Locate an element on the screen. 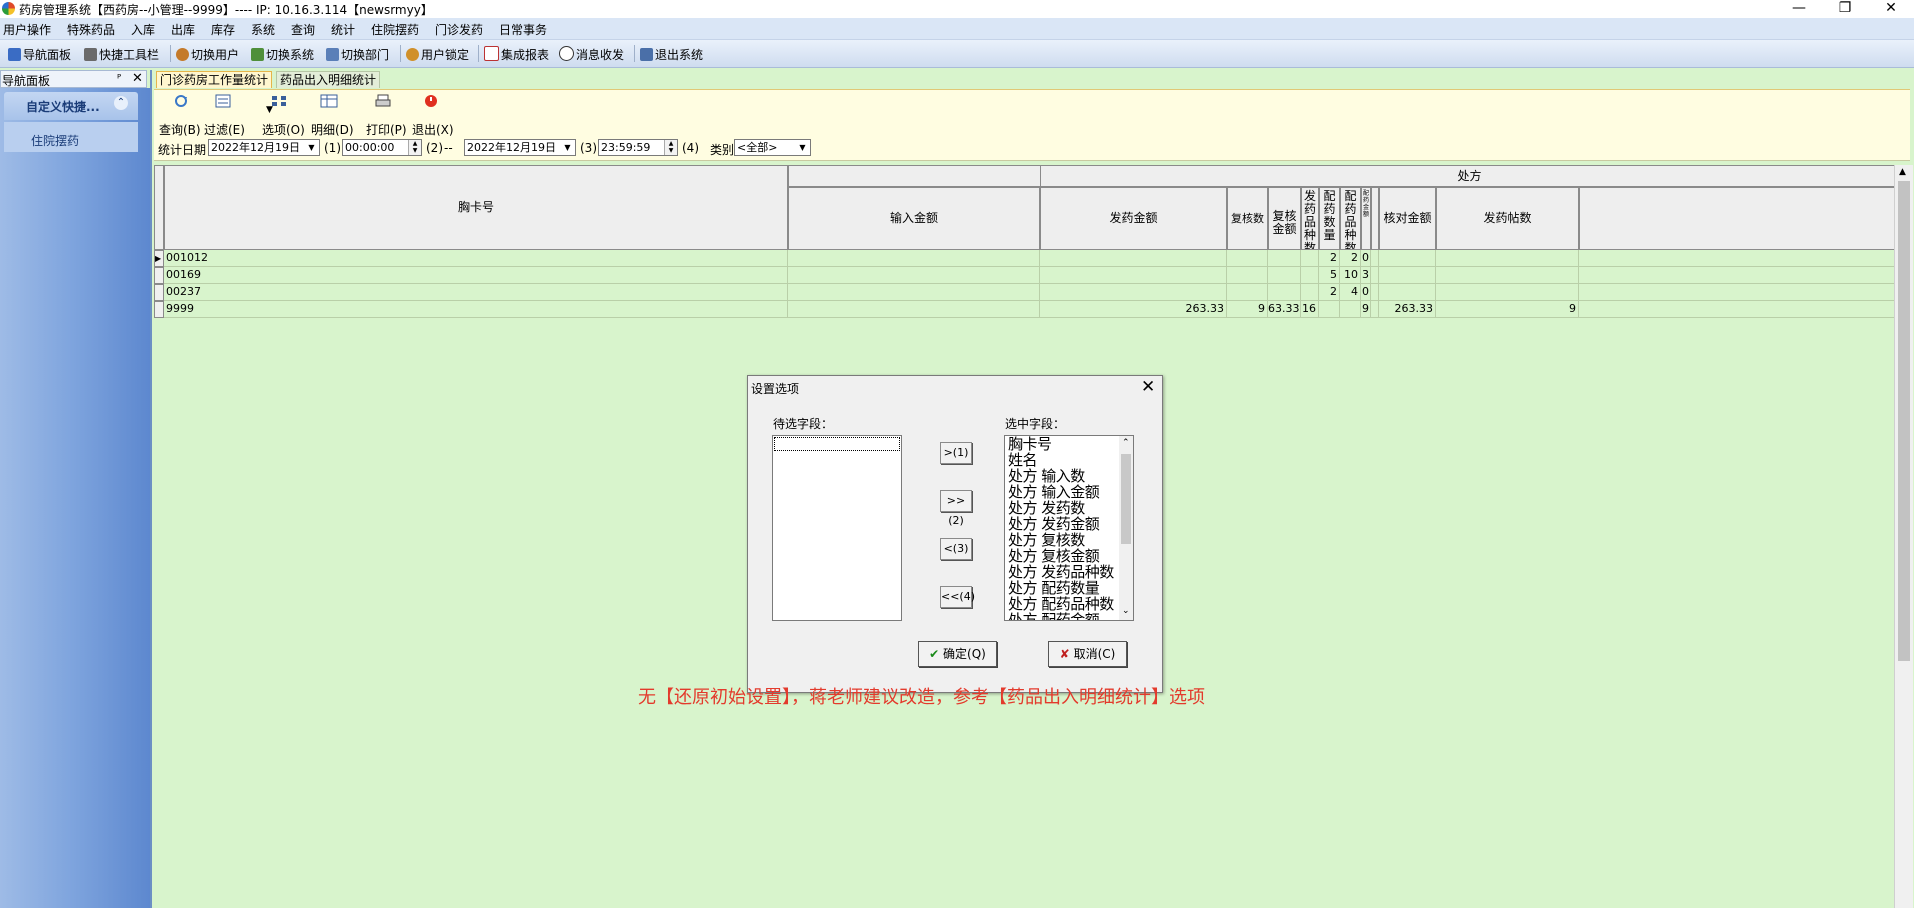 The height and width of the screenshot is (908, 1914). row-selector: ▶ is located at coordinates (159, 258).